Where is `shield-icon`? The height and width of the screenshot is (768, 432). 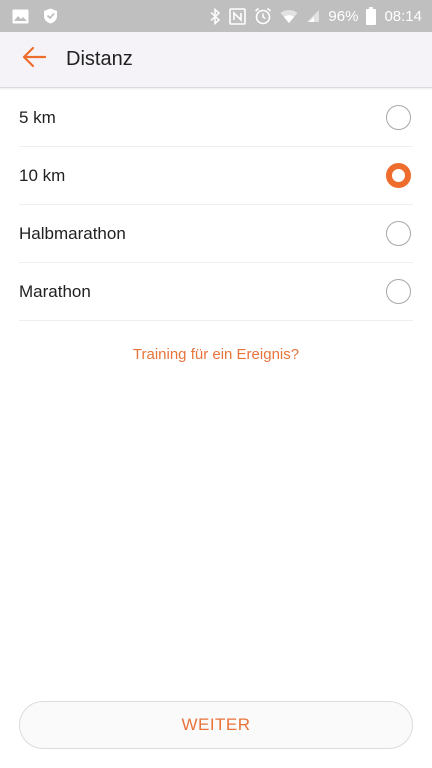 shield-icon is located at coordinates (50, 16).